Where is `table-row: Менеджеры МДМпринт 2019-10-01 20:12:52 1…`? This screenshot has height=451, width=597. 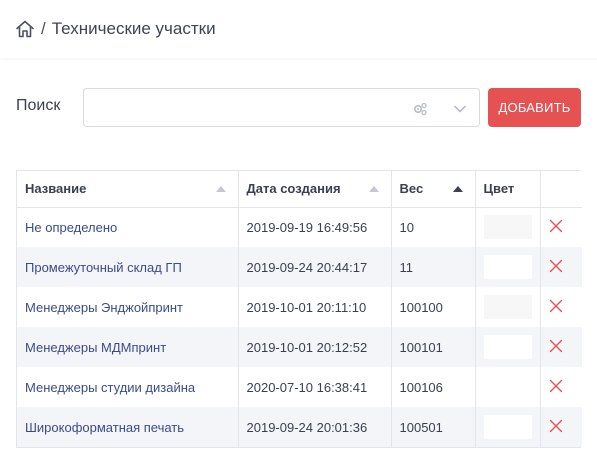 table-row: Менеджеры МДМпринт 2019-10-01 20:12:52 1… is located at coordinates (299, 347).